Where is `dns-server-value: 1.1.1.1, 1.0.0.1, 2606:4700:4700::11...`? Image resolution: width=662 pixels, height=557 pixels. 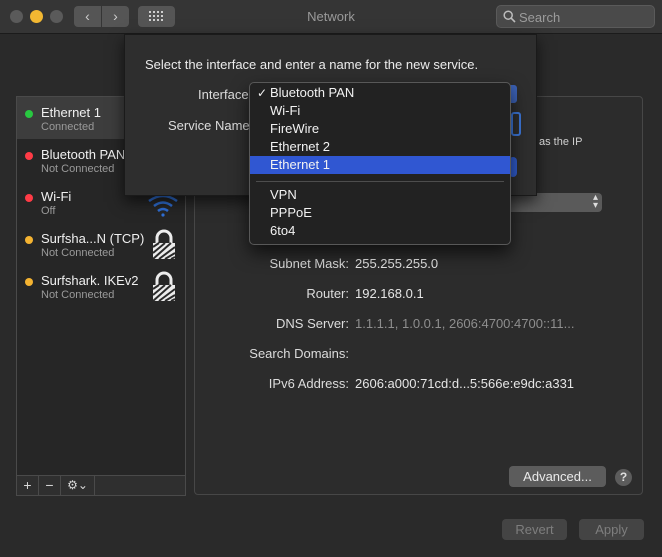 dns-server-value: 1.1.1.1, 1.0.0.1, 2606:4700:4700::11... is located at coordinates (465, 323).